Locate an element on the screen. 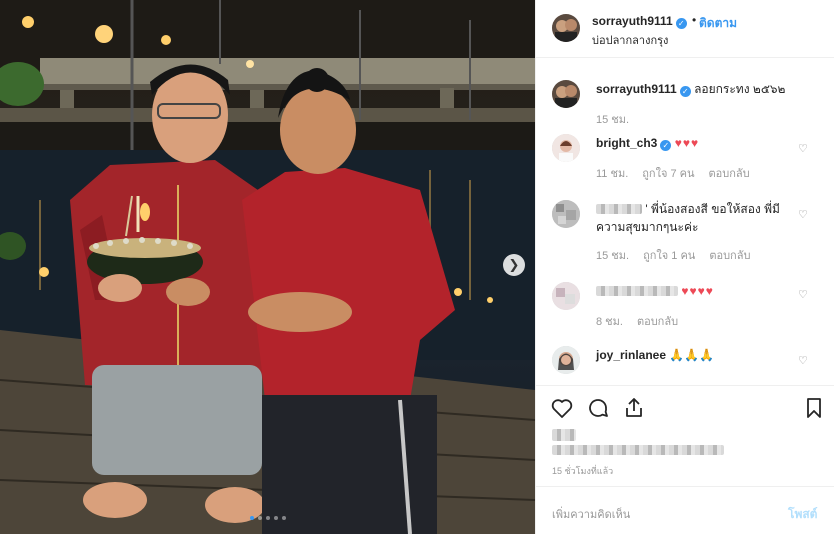 This screenshot has width=834, height=534. comment-time: 8 ชม. is located at coordinates (609, 322).